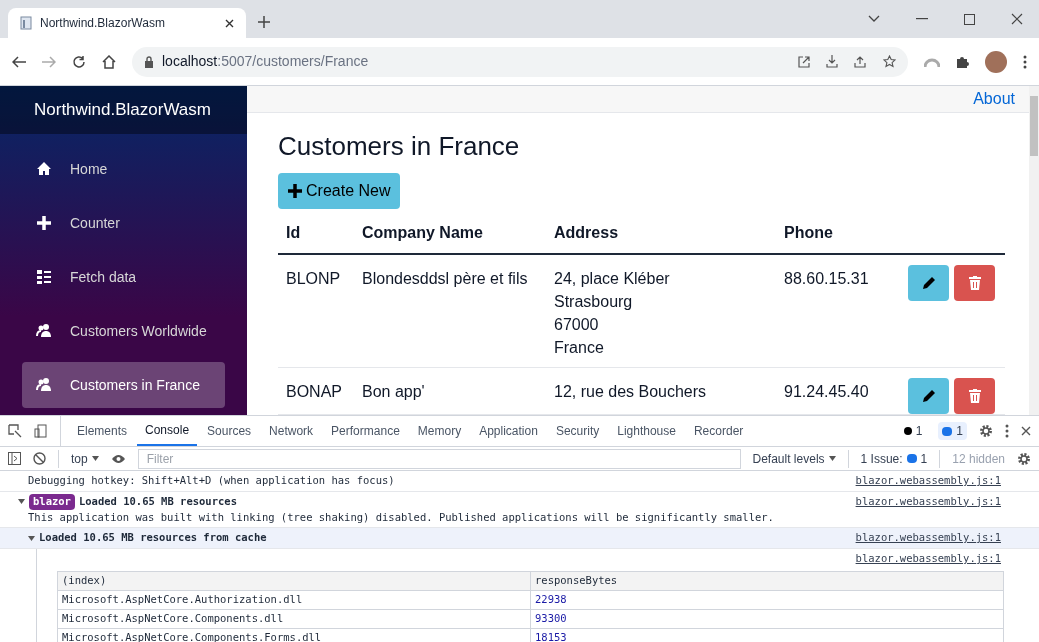 This screenshot has width=1039, height=642. I want to click on address-line: 24, place Kléber, so click(612, 279).